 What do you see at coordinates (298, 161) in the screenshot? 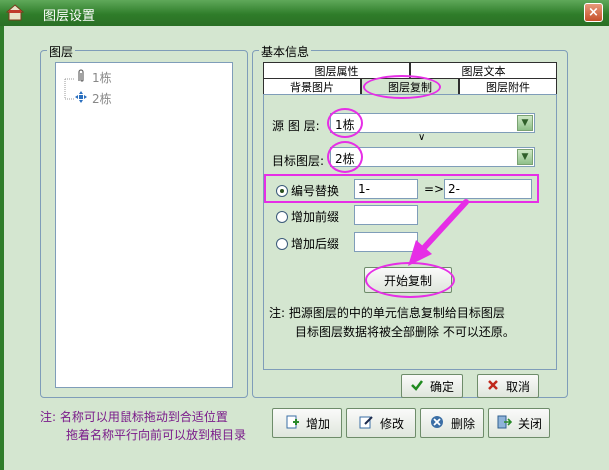
I see `target-layer-label: 目标图层:` at bounding box center [298, 161].